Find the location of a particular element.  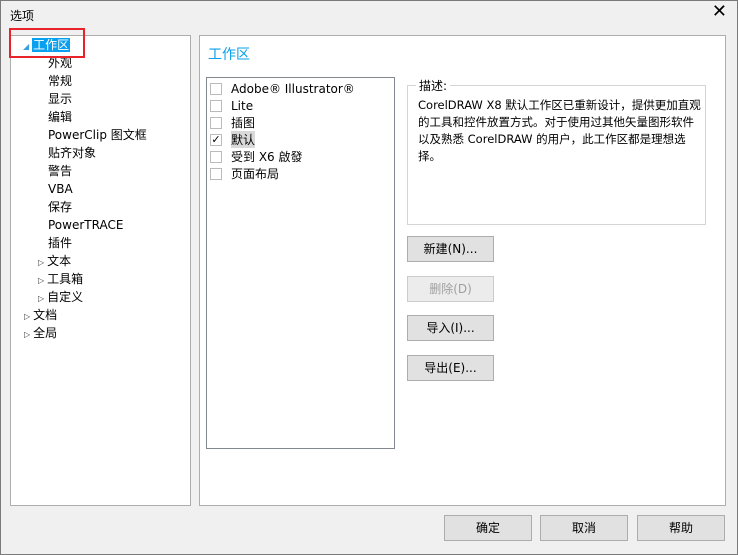

tree-item: 显示 is located at coordinates (60, 99).